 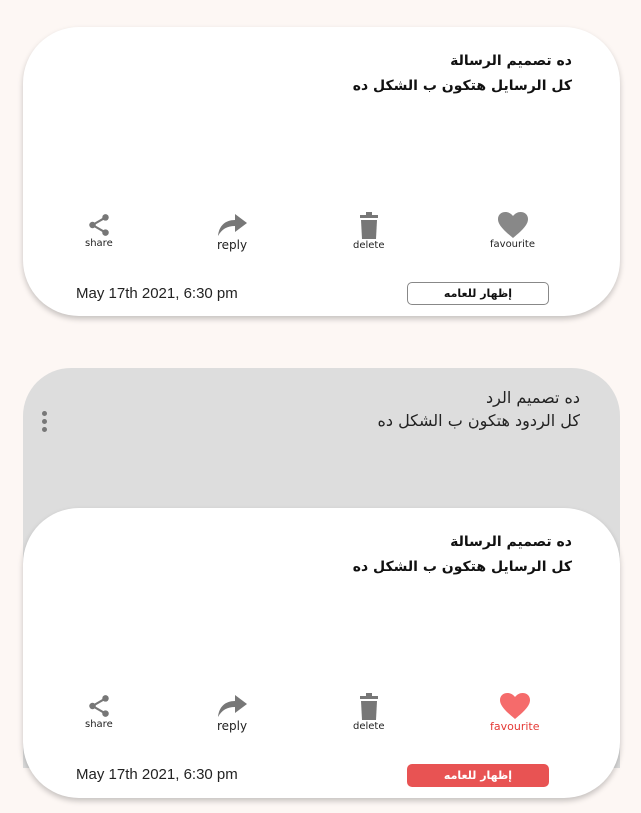 What do you see at coordinates (44, 421) in the screenshot?
I see `more-options-icon` at bounding box center [44, 421].